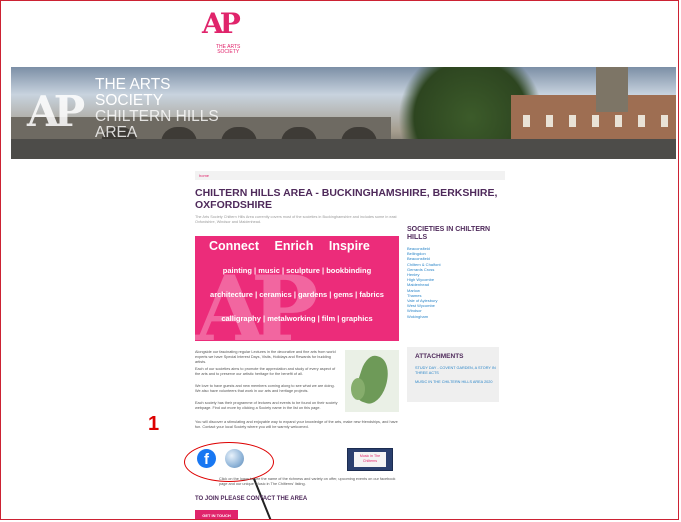  Describe the element at coordinates (449, 233) in the screenshot. I see `sidebar-title: SOCIETIES IN CHILTERN HILLS` at that location.